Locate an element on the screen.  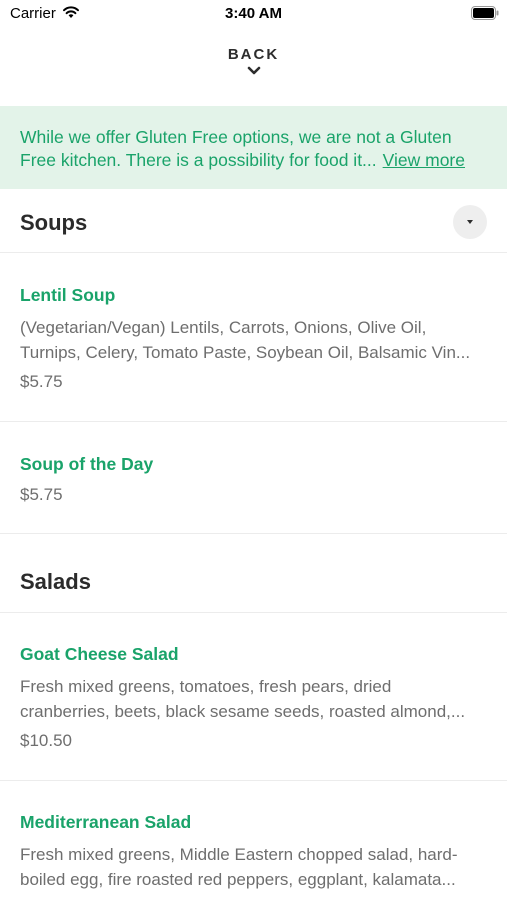
section-title: Salads is located at coordinates (55, 581).